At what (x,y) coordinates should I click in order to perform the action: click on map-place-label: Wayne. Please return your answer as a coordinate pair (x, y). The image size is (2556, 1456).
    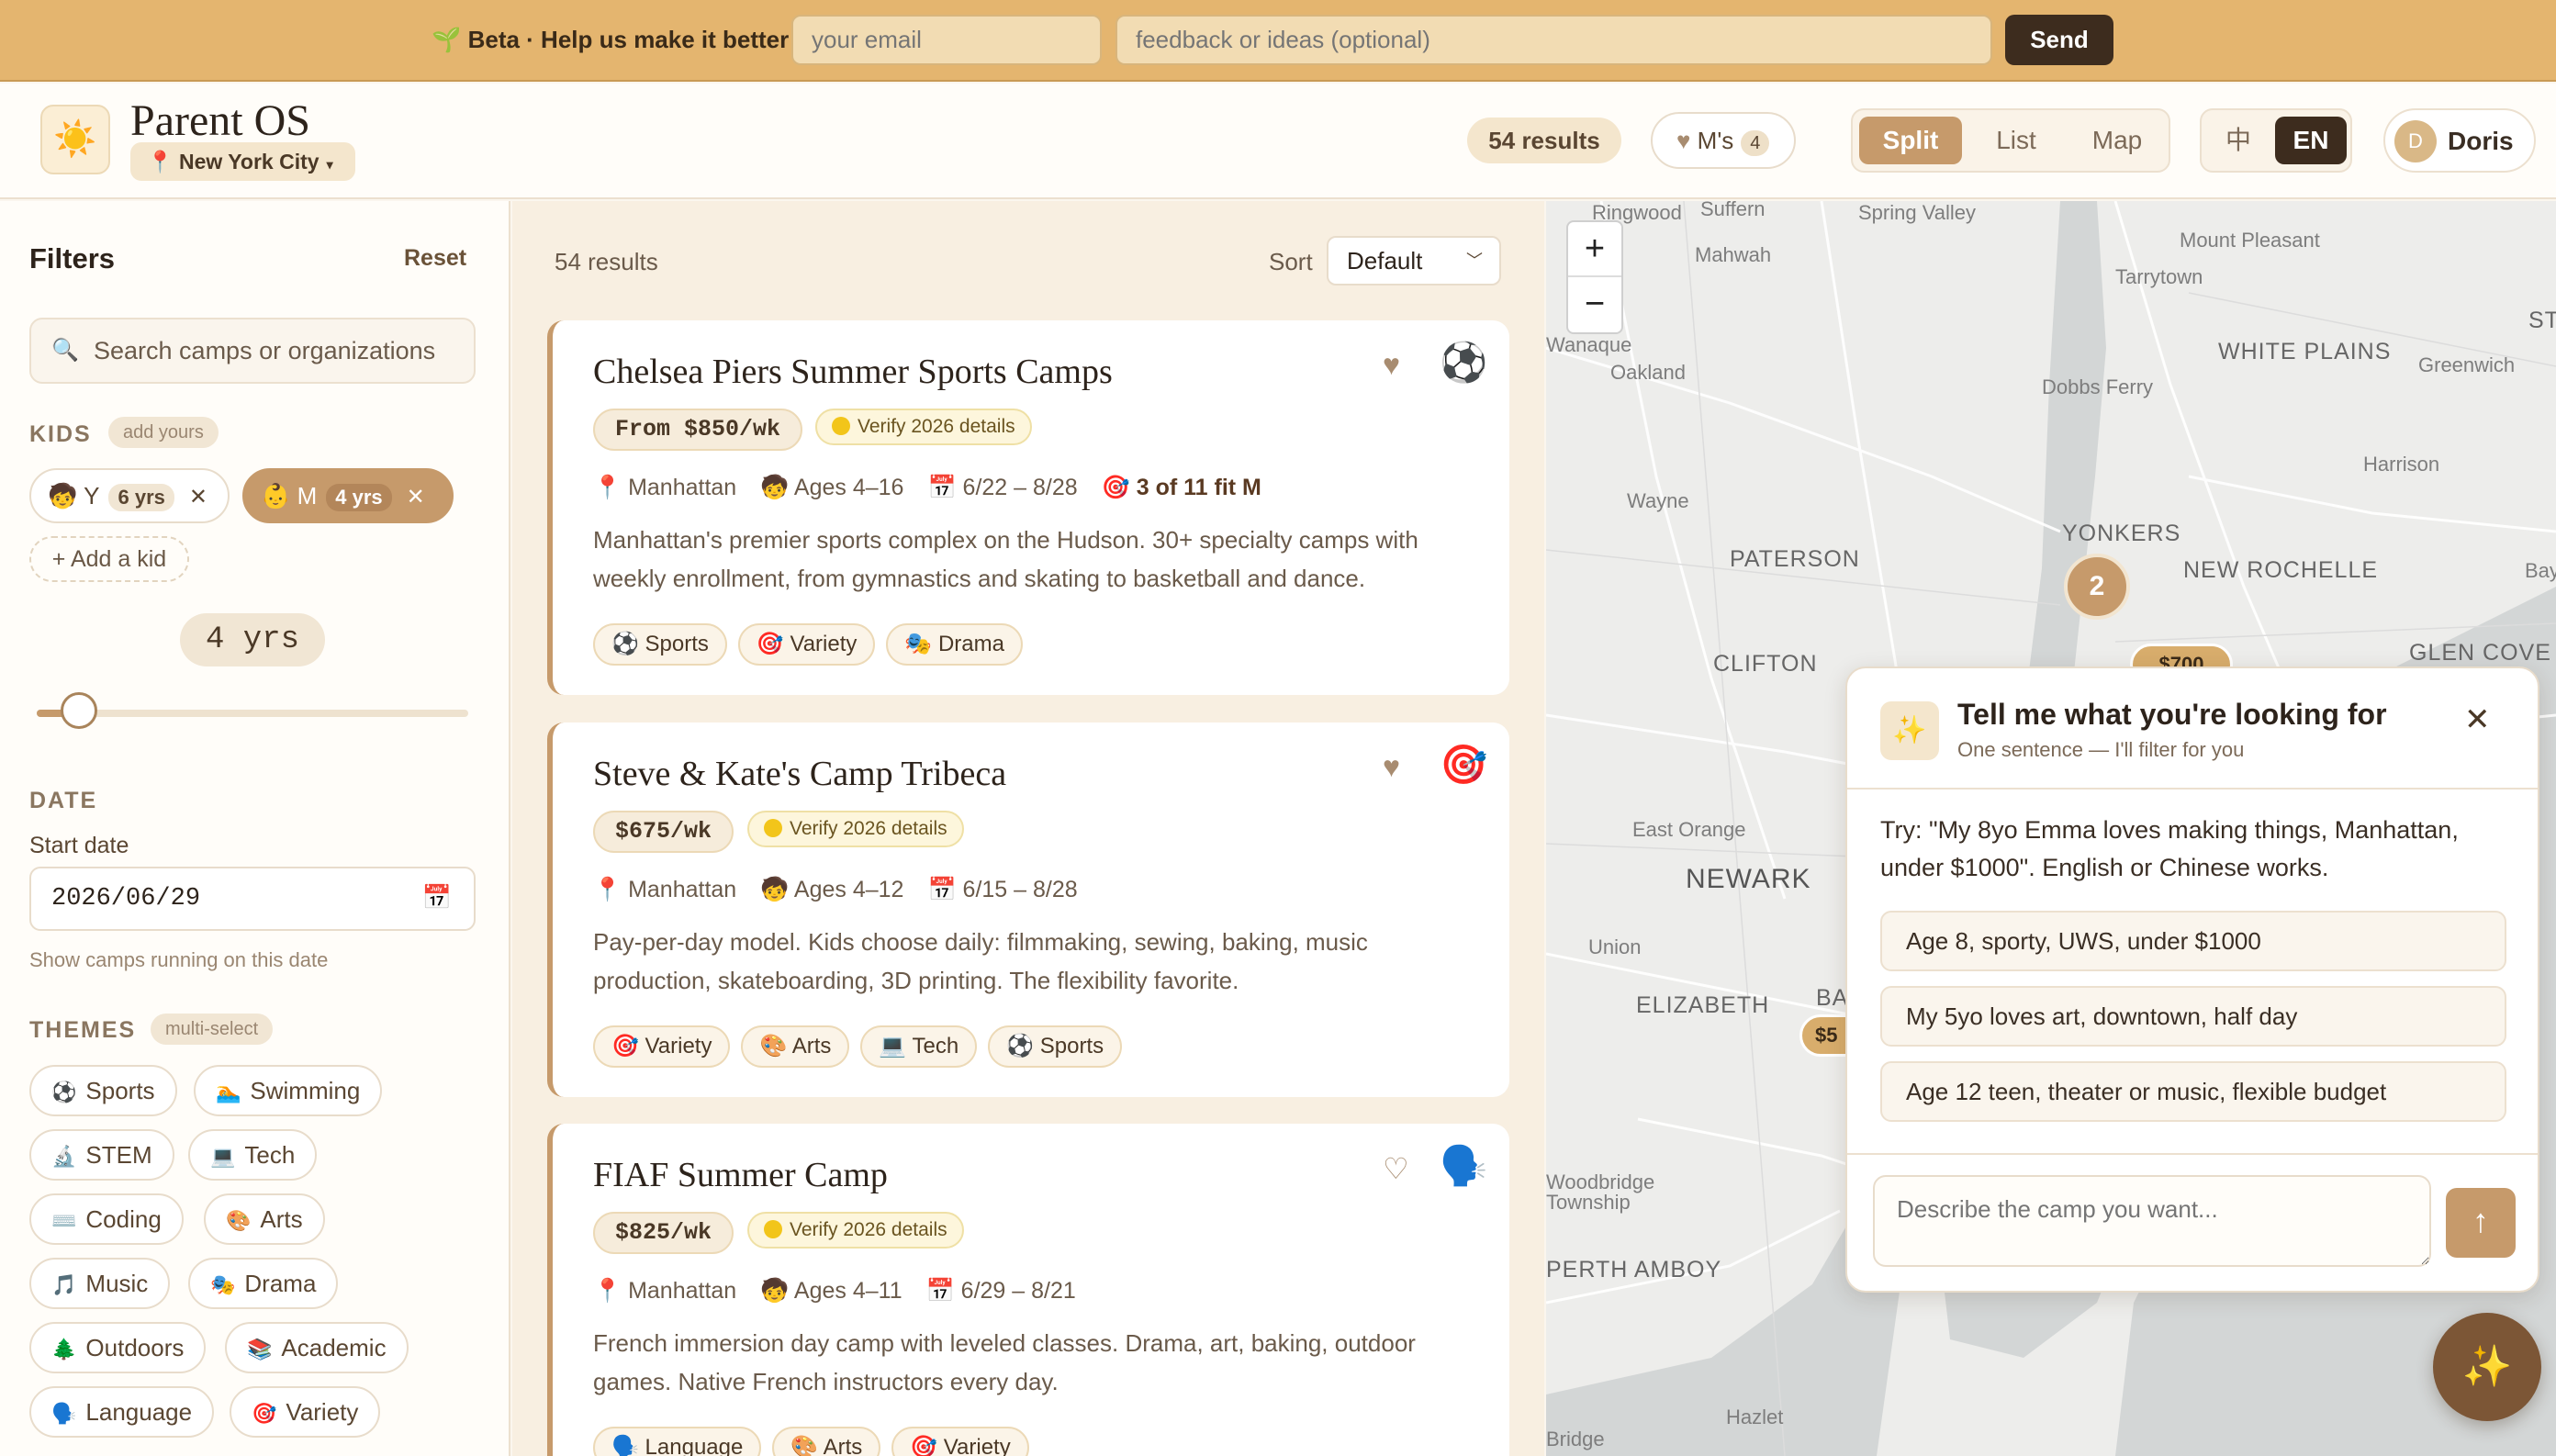
    Looking at the image, I should click on (1658, 500).